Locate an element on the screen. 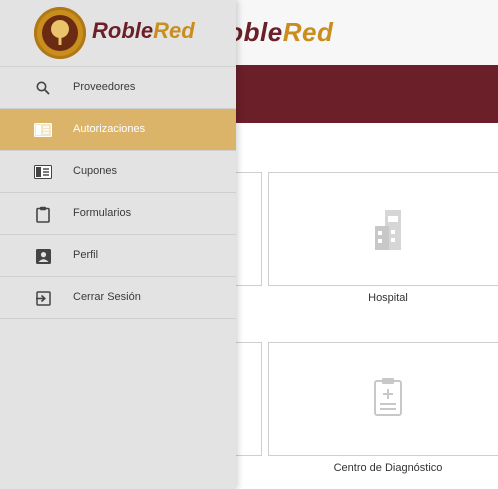 The image size is (498, 489). clipboard-icon is located at coordinates (43, 214).